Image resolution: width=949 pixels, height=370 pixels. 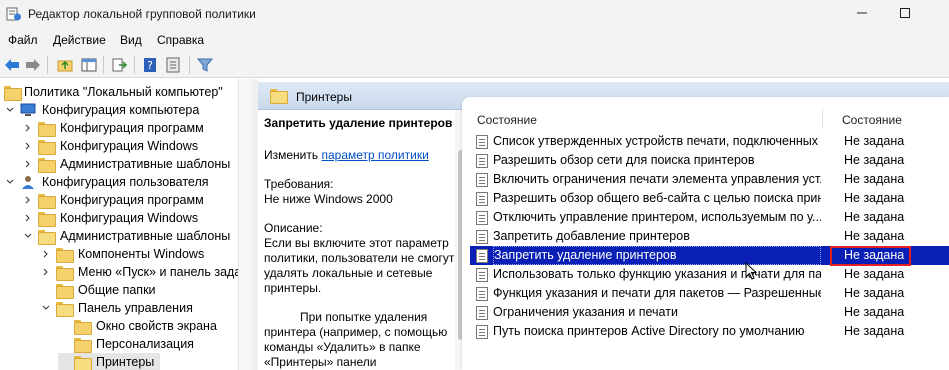 I want to click on tree-item-label: Персонализация, so click(x=145, y=344).